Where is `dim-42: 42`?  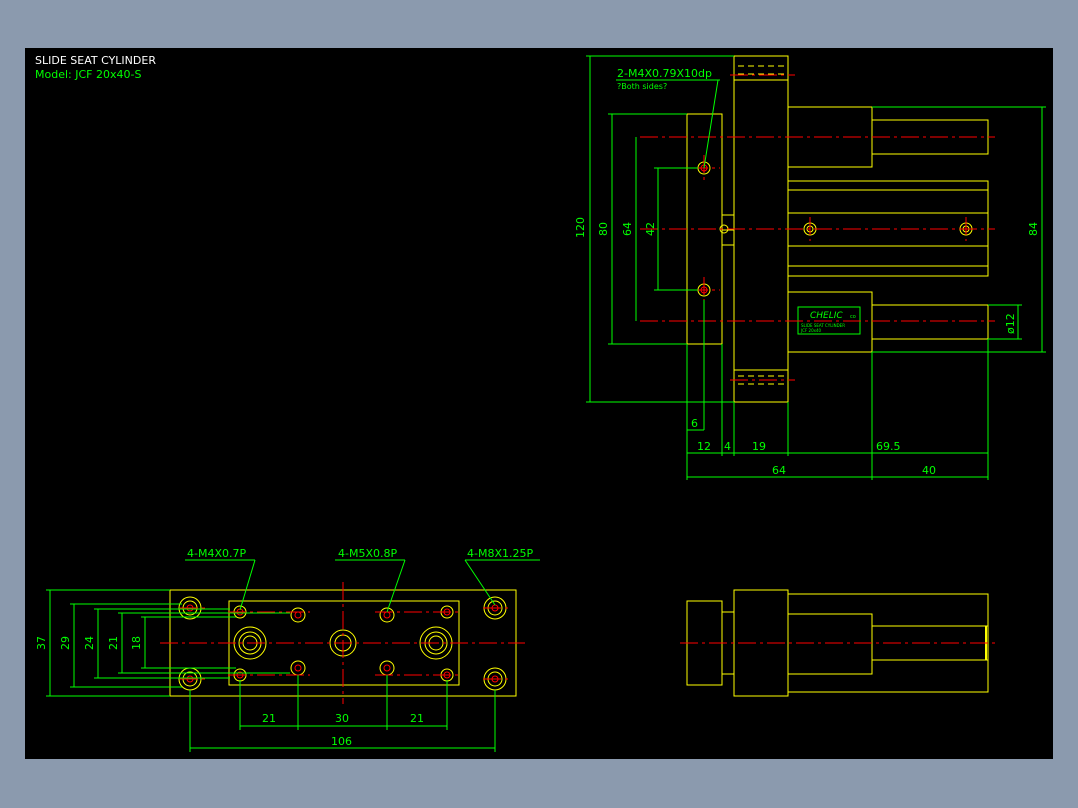
dim-42: 42 is located at coordinates (650, 229).